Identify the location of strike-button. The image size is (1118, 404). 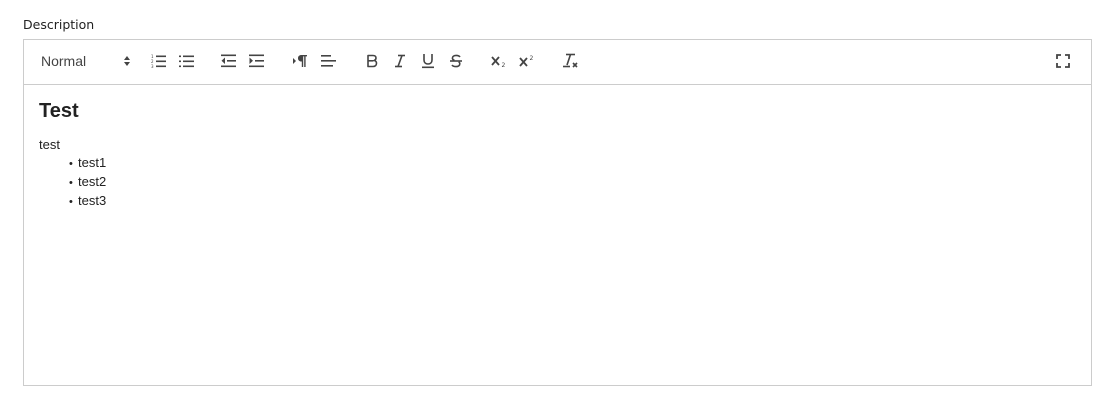
(456, 61).